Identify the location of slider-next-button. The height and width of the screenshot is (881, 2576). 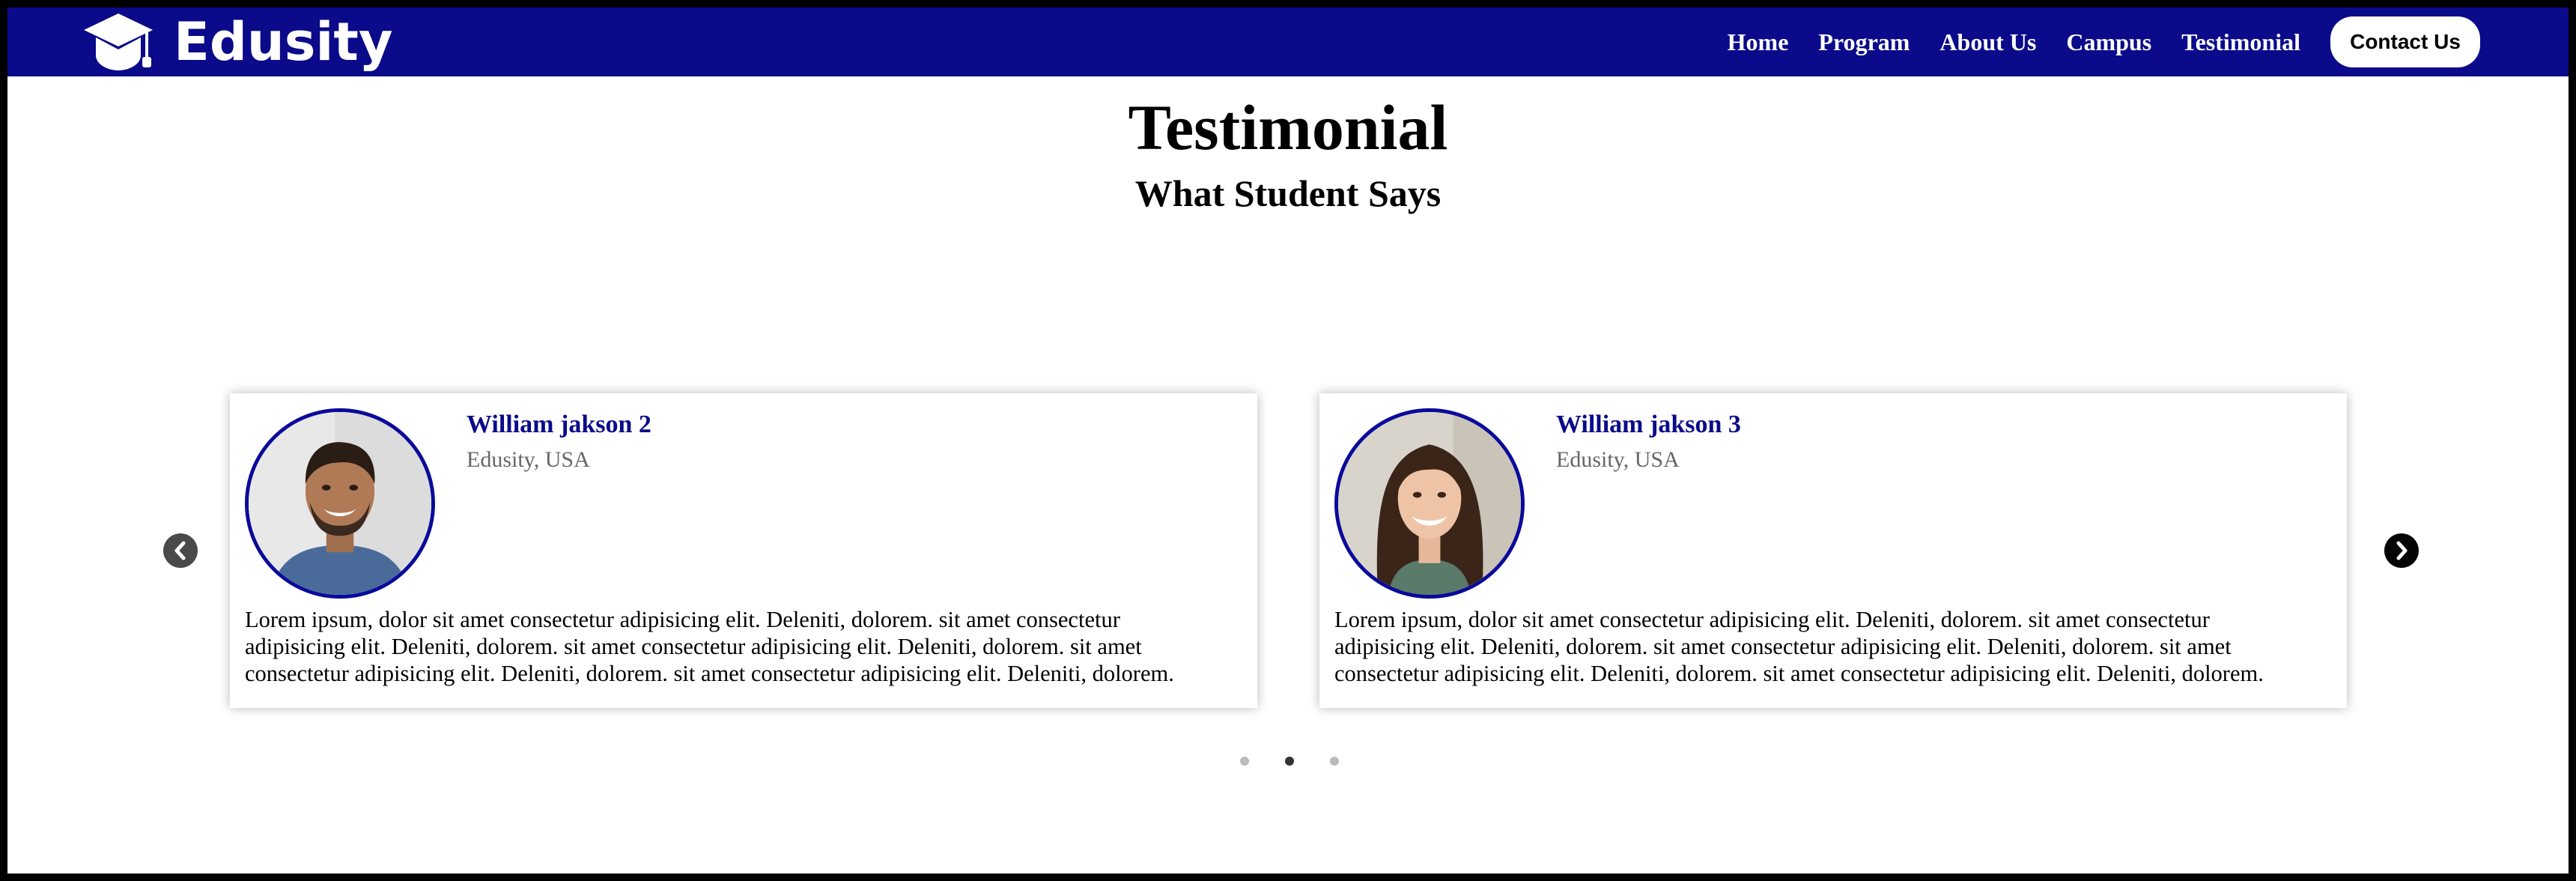
(2401, 550).